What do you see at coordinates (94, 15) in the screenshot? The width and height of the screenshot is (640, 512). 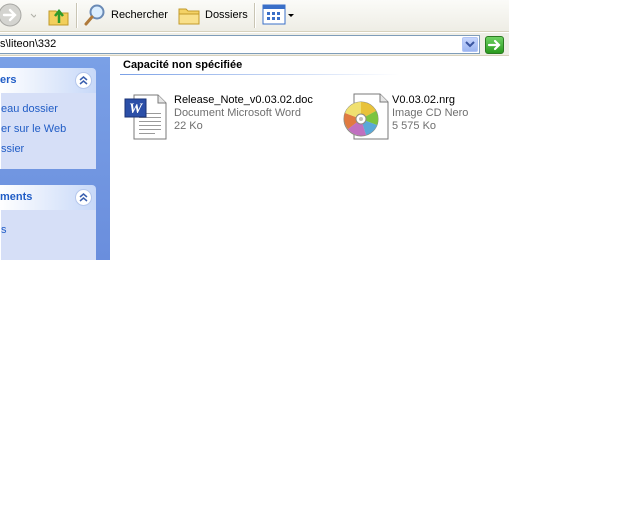 I see `search-magnifier-icon` at bounding box center [94, 15].